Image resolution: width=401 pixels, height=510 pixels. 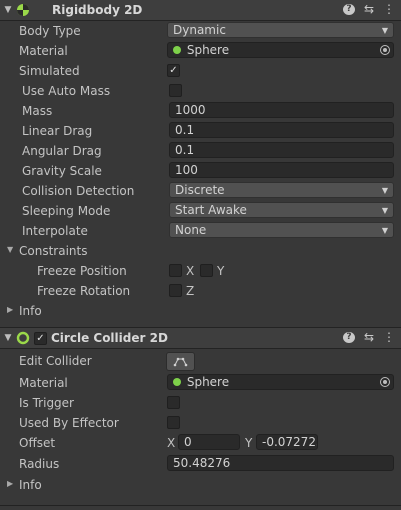 I want to click on offset-x-input: 0, so click(x=209, y=442).